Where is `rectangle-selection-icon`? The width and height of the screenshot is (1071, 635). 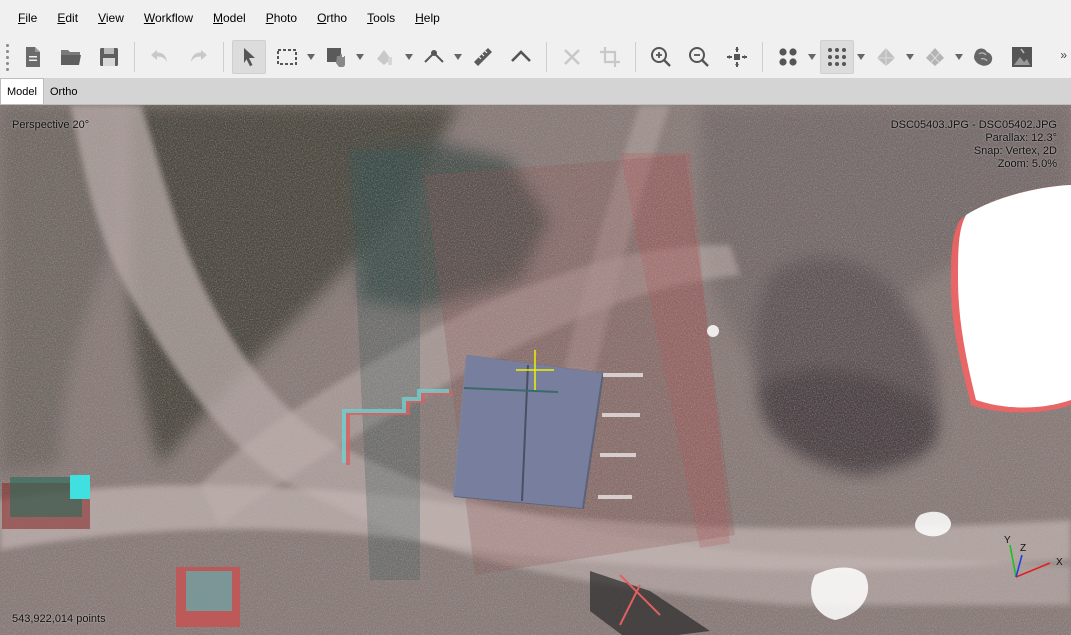 rectangle-selection-icon is located at coordinates (287, 57).